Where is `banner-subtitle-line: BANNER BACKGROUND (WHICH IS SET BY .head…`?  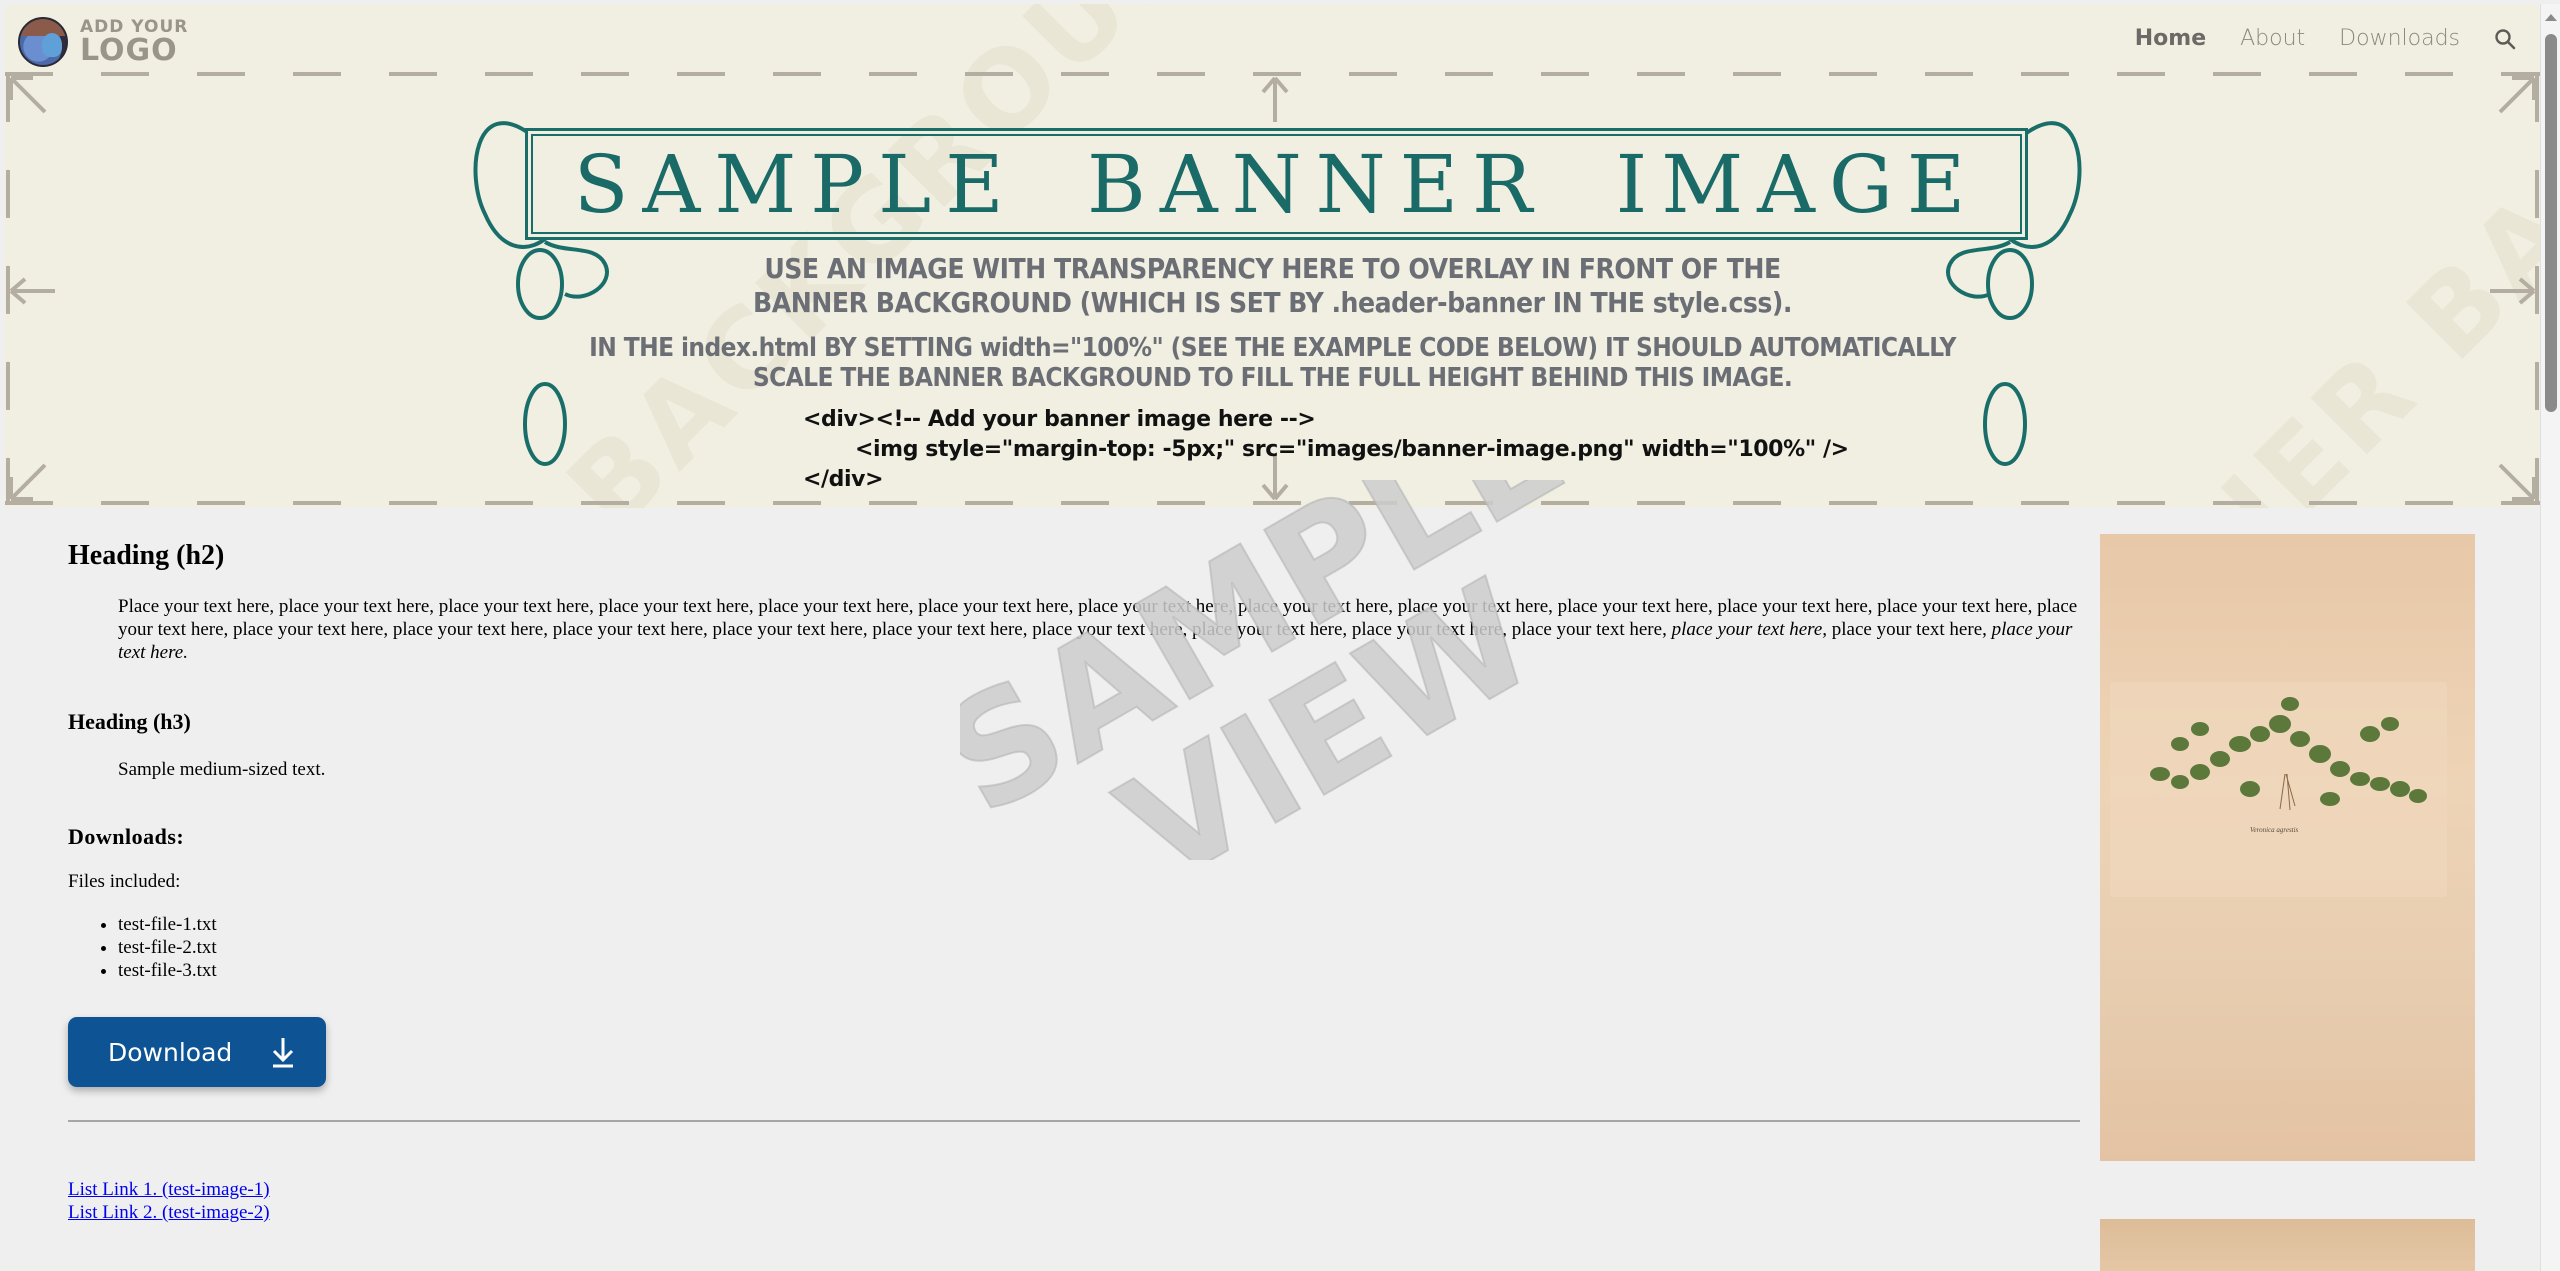 banner-subtitle-line: BANNER BACKGROUND (WHICH IS SET BY .head… is located at coordinates (1272, 302).